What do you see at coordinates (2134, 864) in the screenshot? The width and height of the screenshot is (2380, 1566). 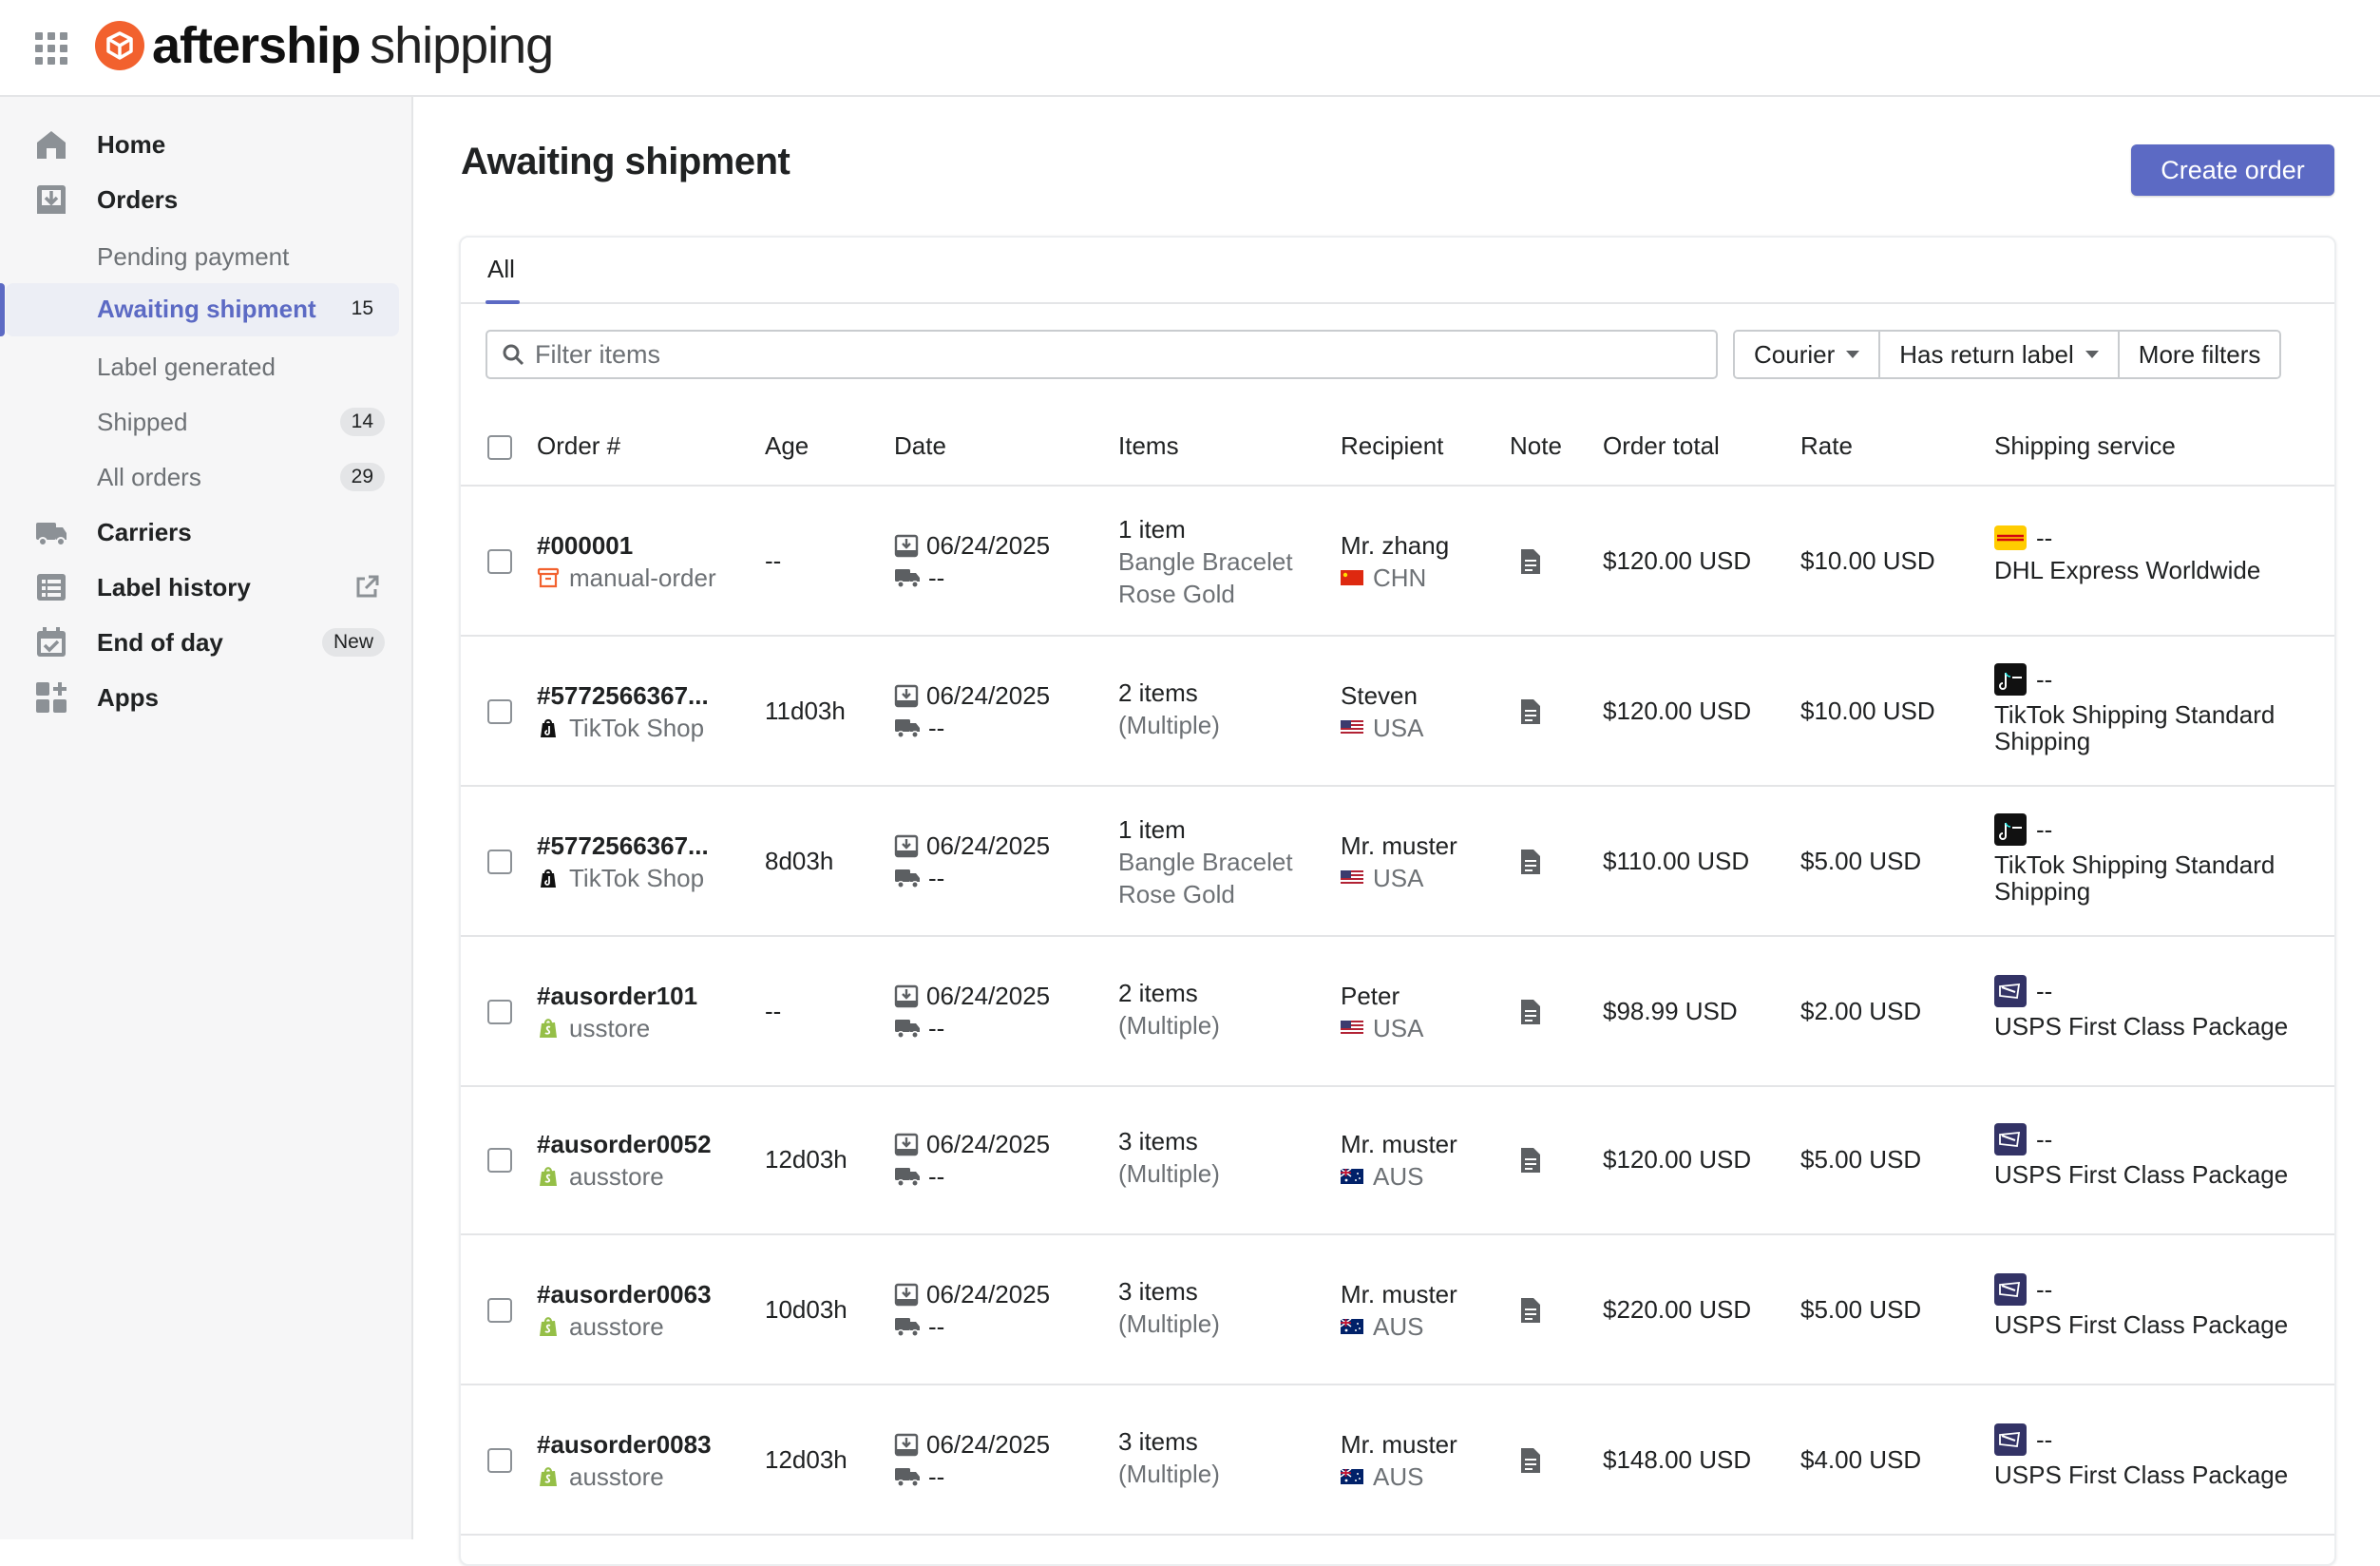 I see `shipping-service-name: TikTok Shipping Standard` at bounding box center [2134, 864].